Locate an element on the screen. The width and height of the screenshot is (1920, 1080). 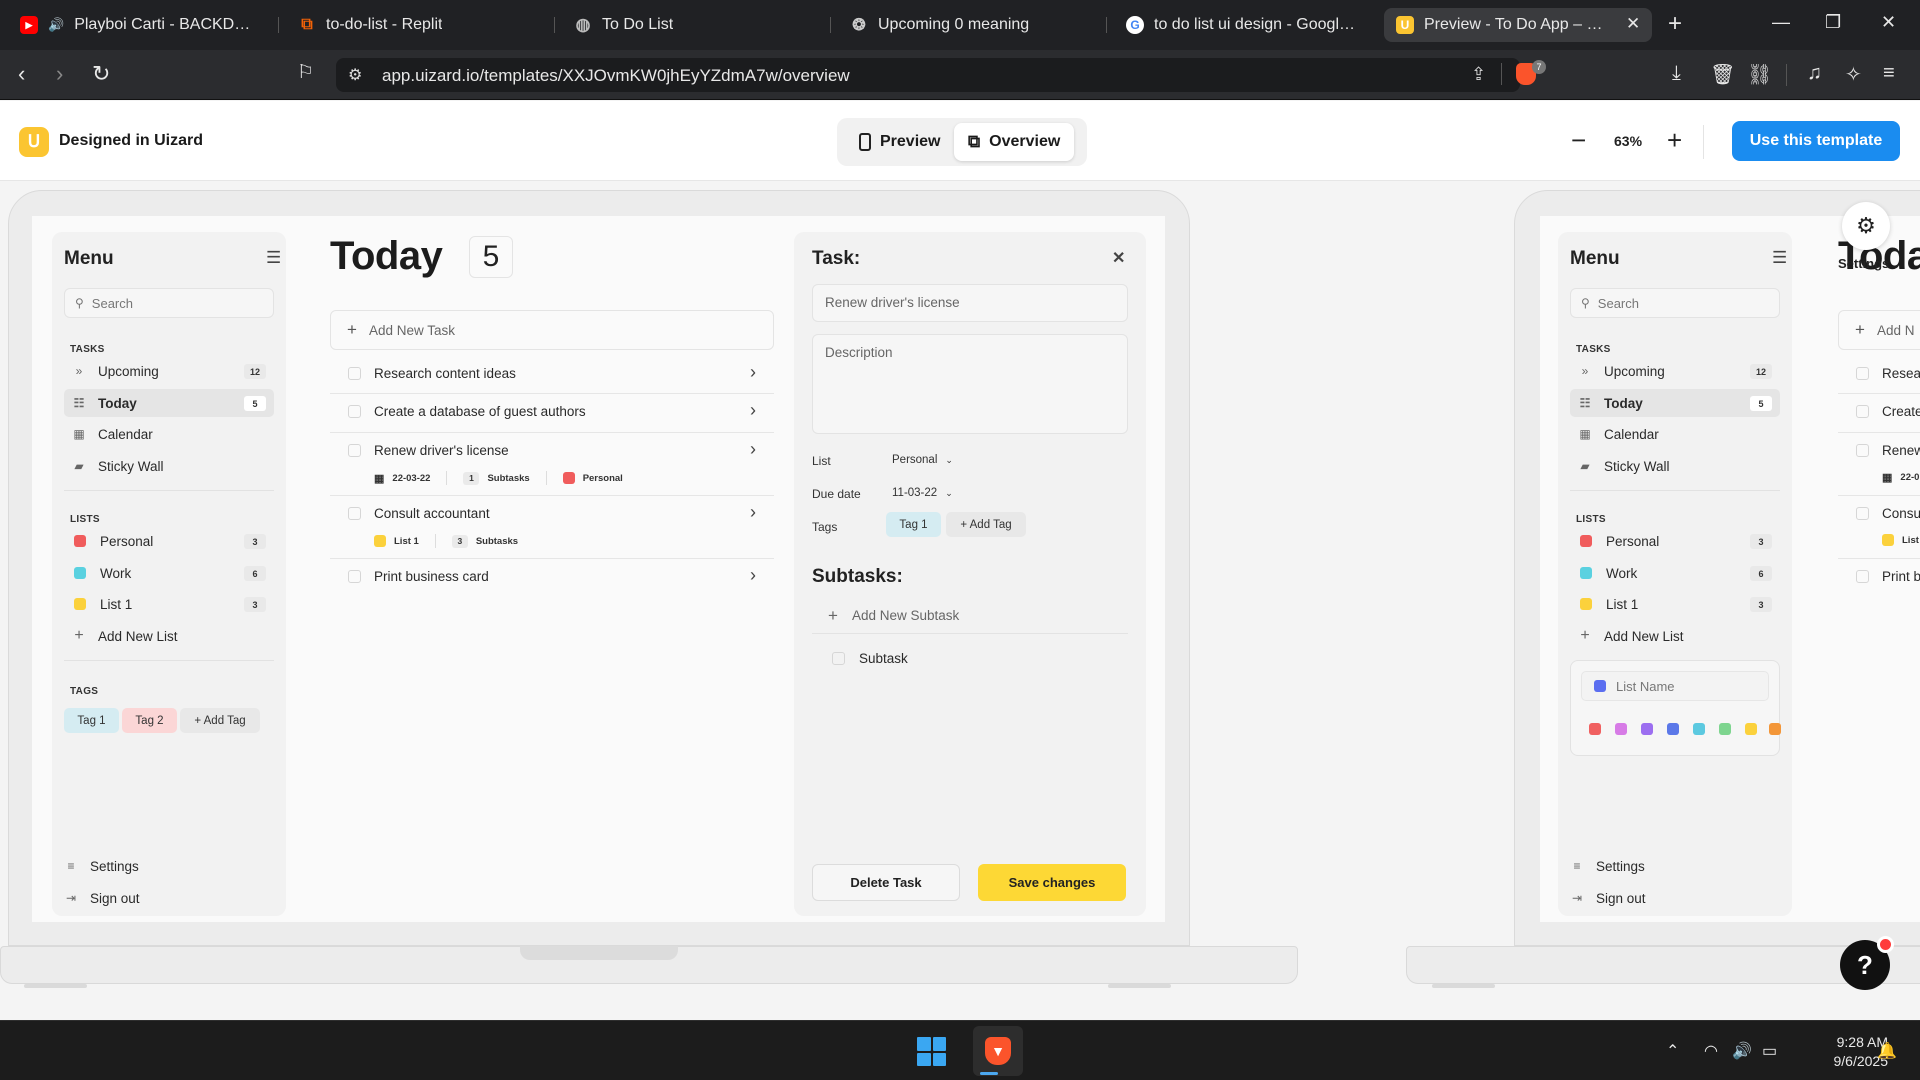
site-settings-icon: ⚙ is located at coordinates (355, 75).